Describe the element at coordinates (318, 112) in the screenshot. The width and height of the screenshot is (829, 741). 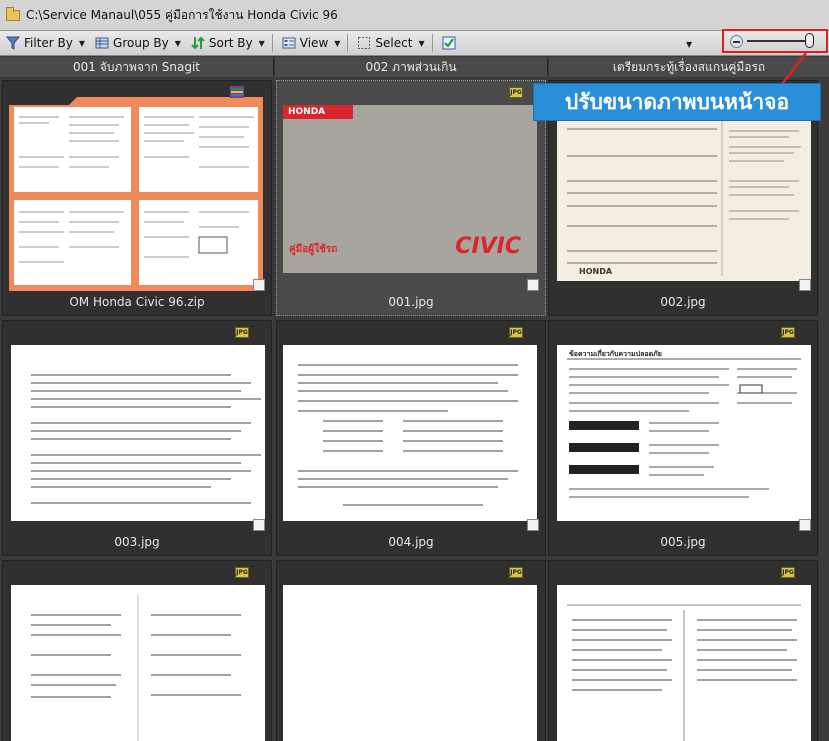
I see `cover-brand: HONDA` at that location.